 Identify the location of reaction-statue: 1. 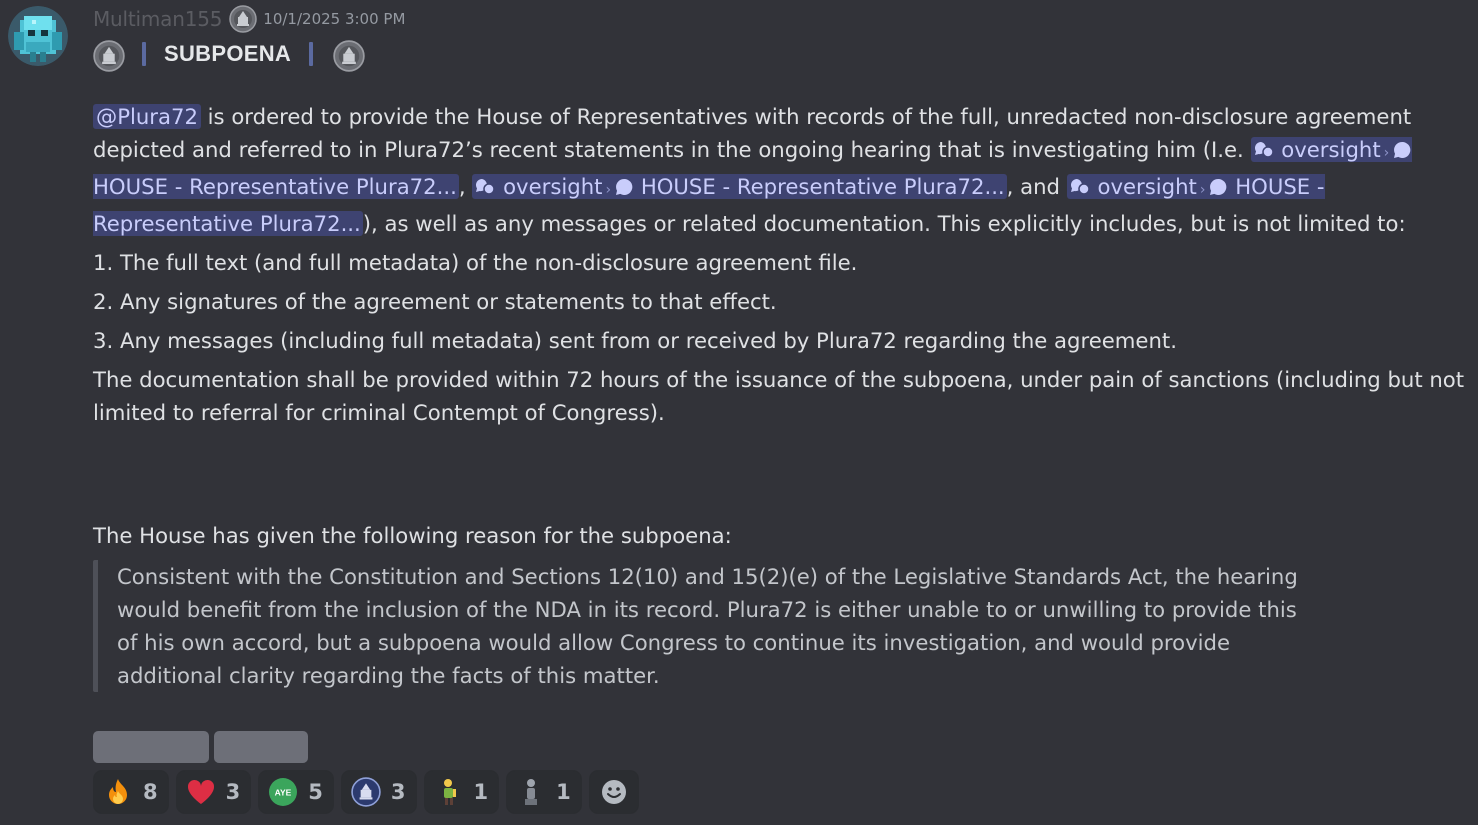
(544, 792).